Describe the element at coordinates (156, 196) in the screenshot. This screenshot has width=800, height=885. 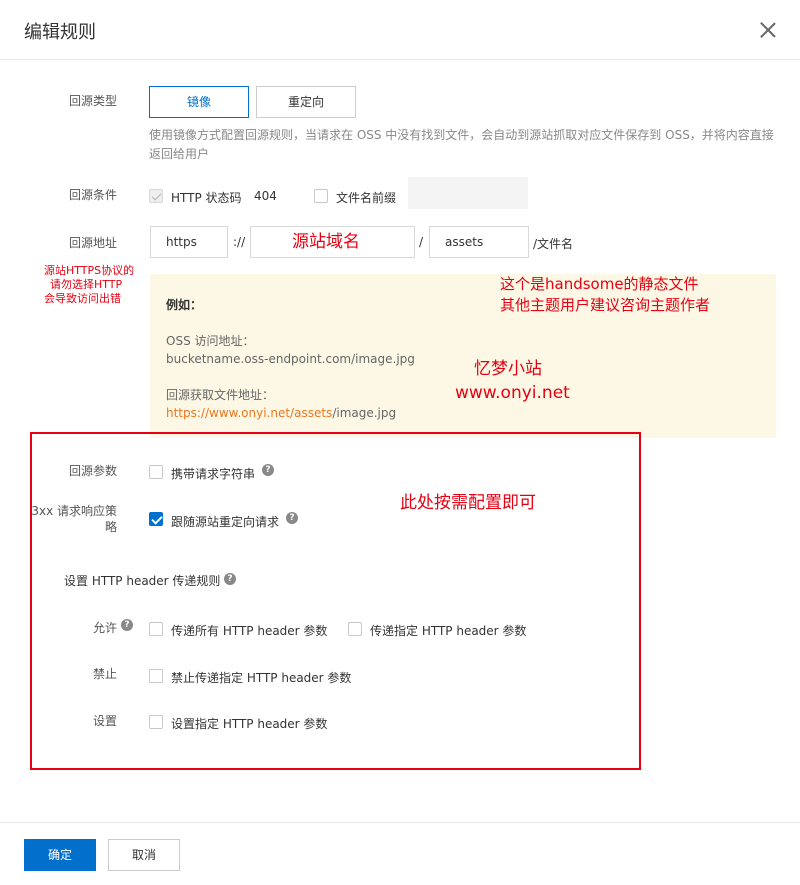
I see `http-status-checkbox` at that location.